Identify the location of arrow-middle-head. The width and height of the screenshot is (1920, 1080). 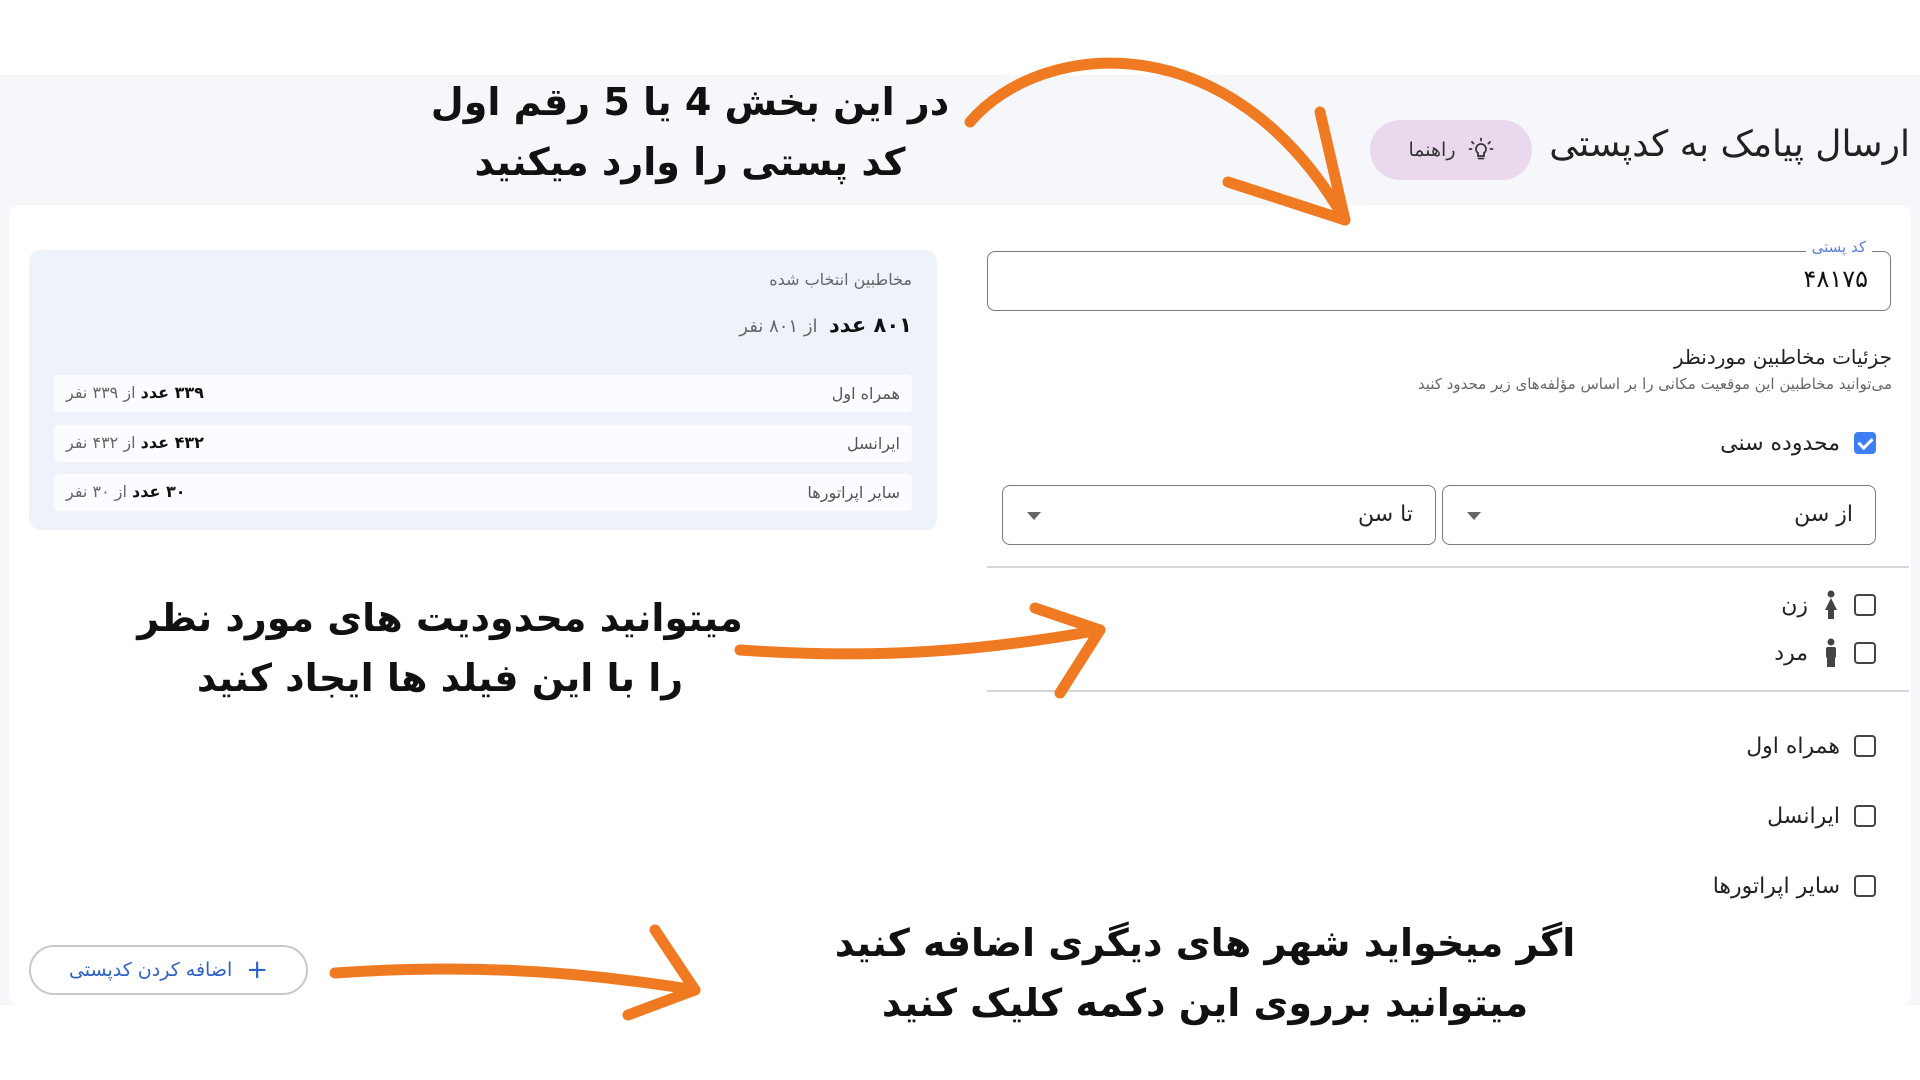
(1067, 650).